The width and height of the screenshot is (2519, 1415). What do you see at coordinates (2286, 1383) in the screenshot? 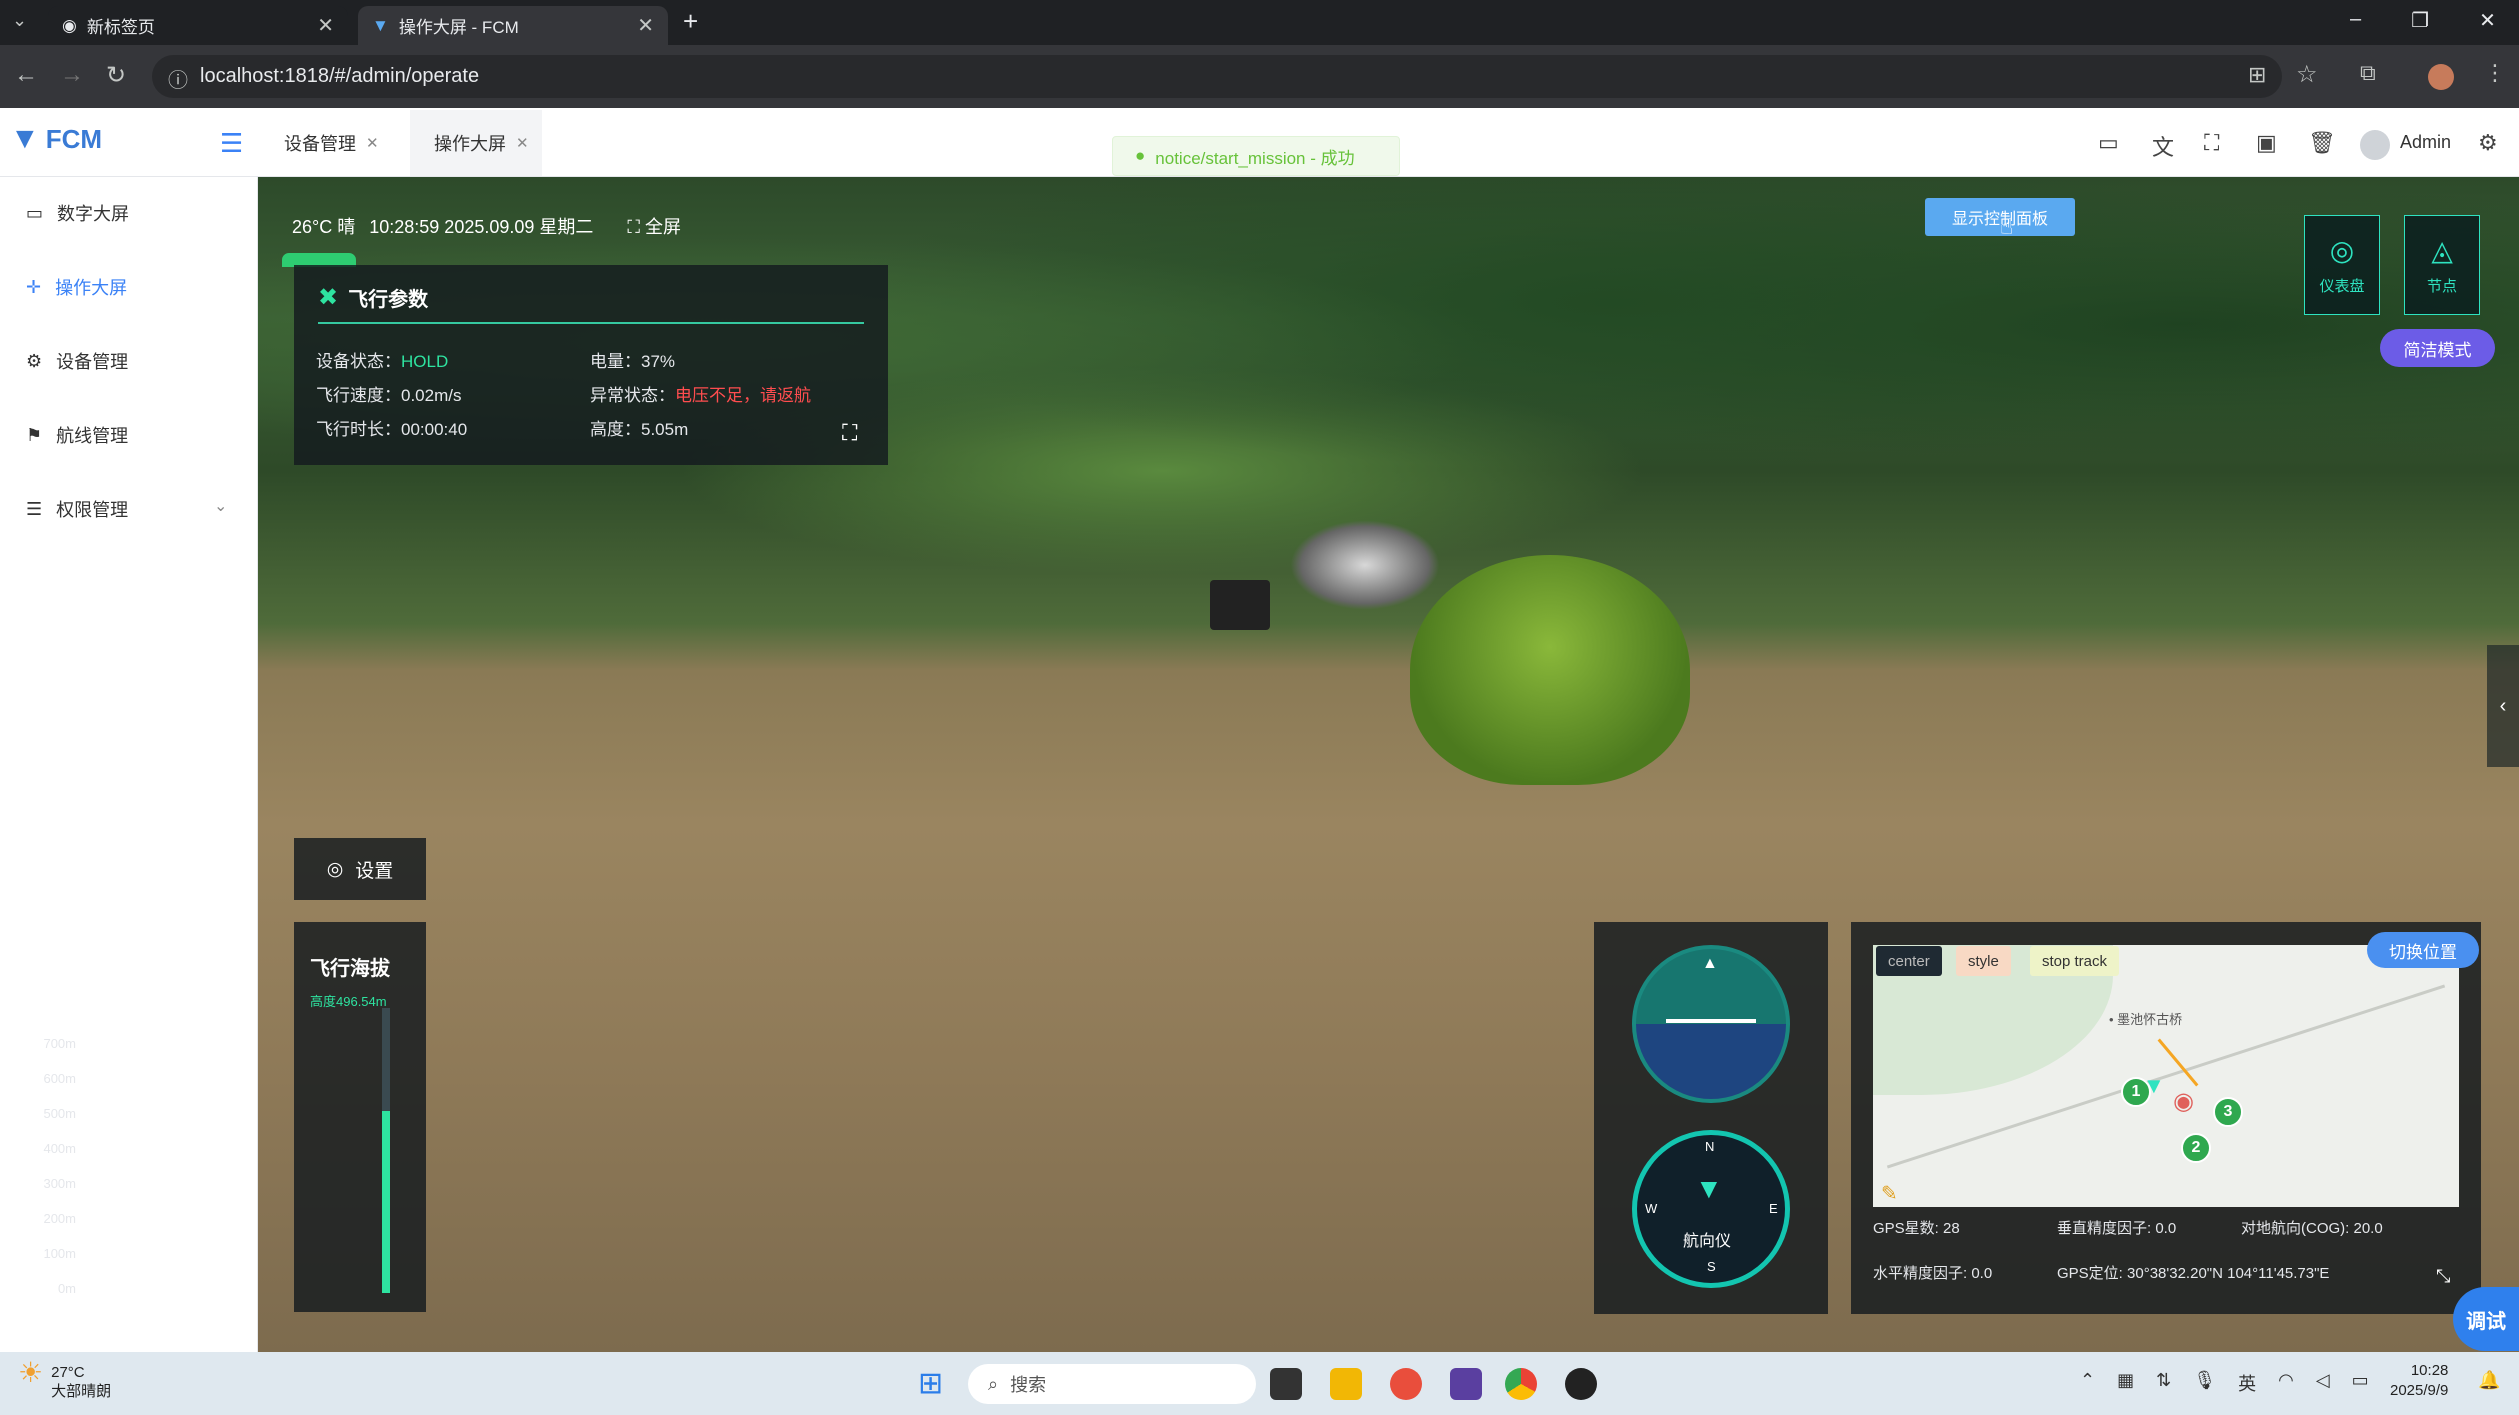
I see `wifi-icon: ◠` at bounding box center [2286, 1383].